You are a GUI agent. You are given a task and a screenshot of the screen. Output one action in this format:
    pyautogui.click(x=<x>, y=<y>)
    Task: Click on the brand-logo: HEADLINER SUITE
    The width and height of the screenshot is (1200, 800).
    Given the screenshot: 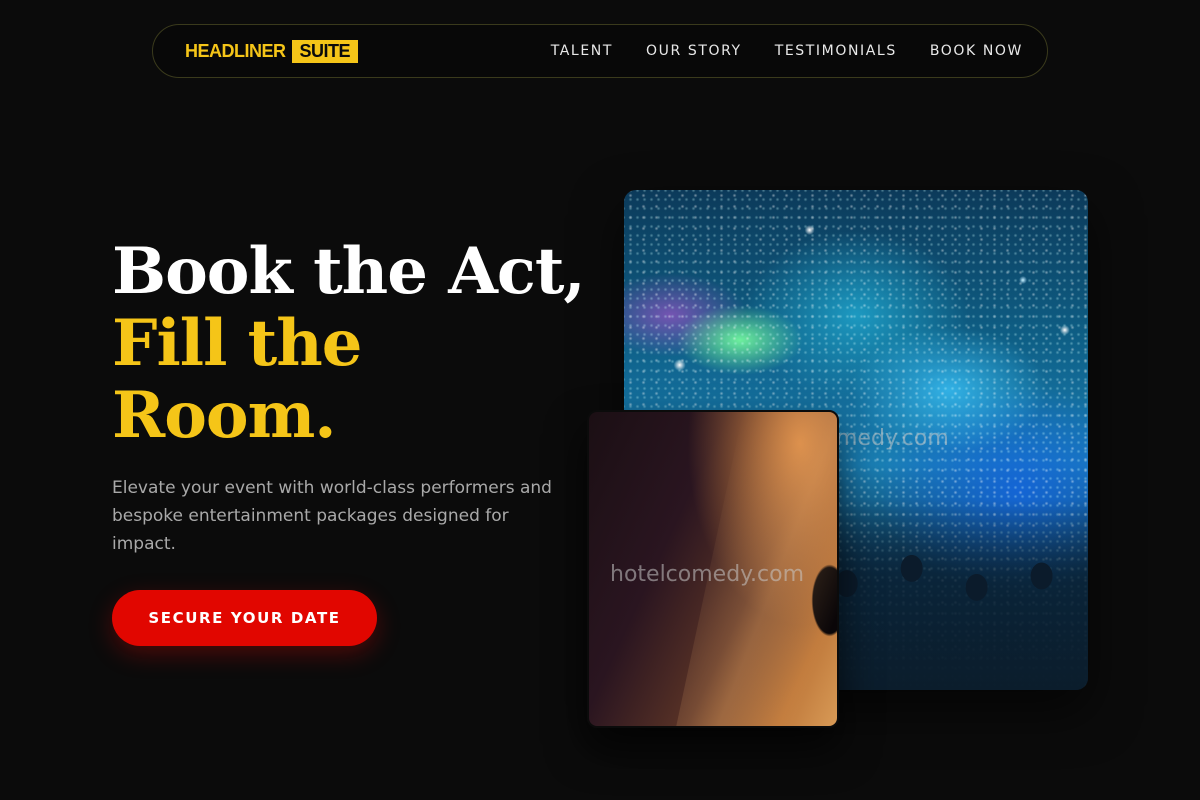 What is the action you would take?
    pyautogui.click(x=272, y=51)
    